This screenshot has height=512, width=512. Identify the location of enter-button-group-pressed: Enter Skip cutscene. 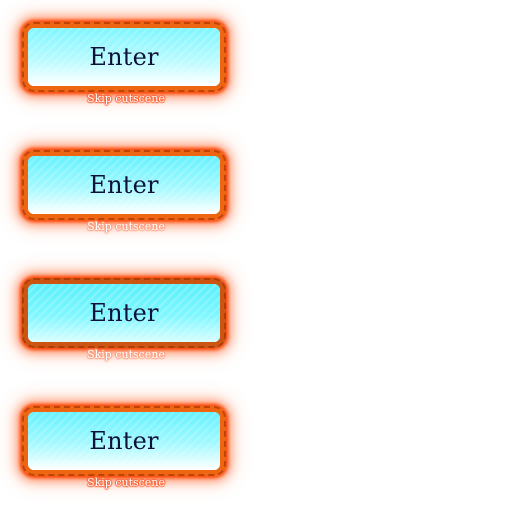
(126, 319).